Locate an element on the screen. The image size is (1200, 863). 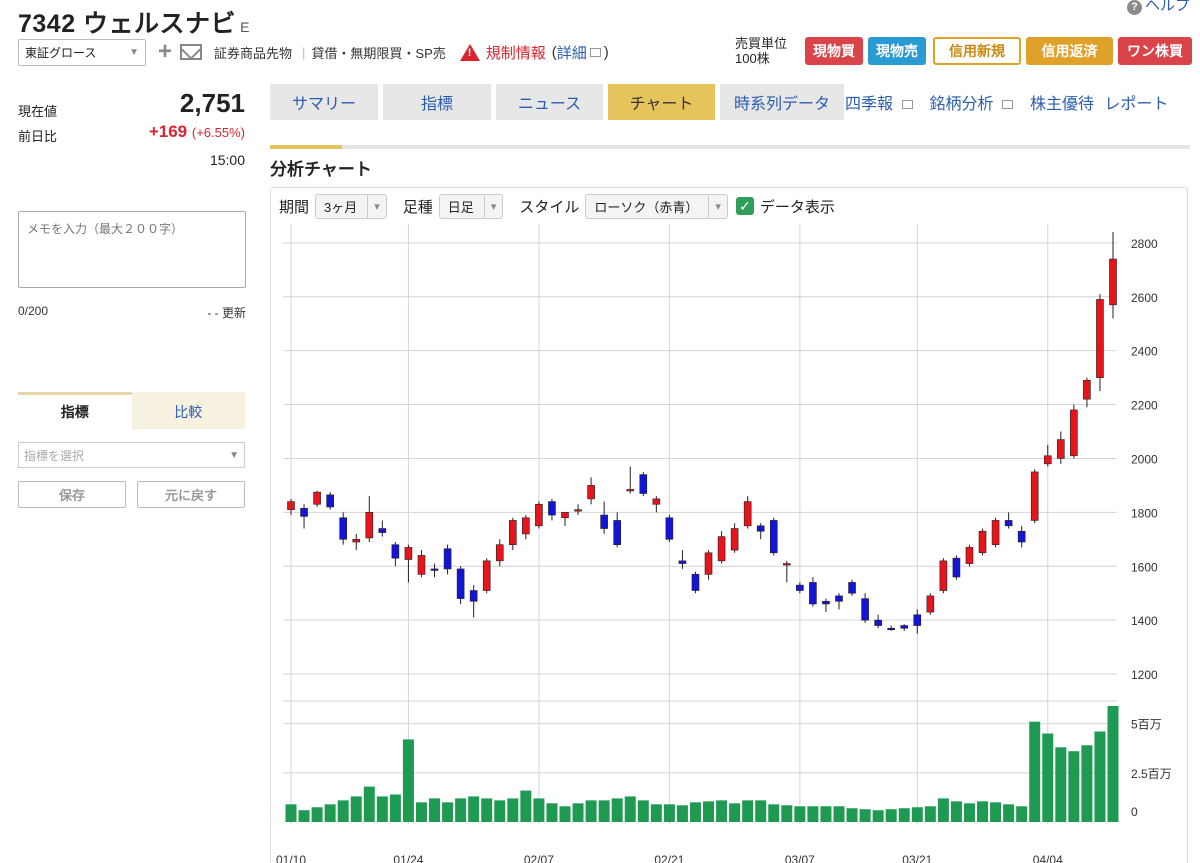
shikiho-link: 四季報 is located at coordinates (882, 104).